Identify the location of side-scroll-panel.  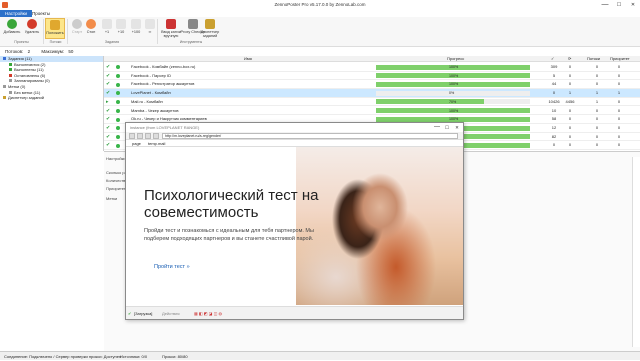
(636, 252).